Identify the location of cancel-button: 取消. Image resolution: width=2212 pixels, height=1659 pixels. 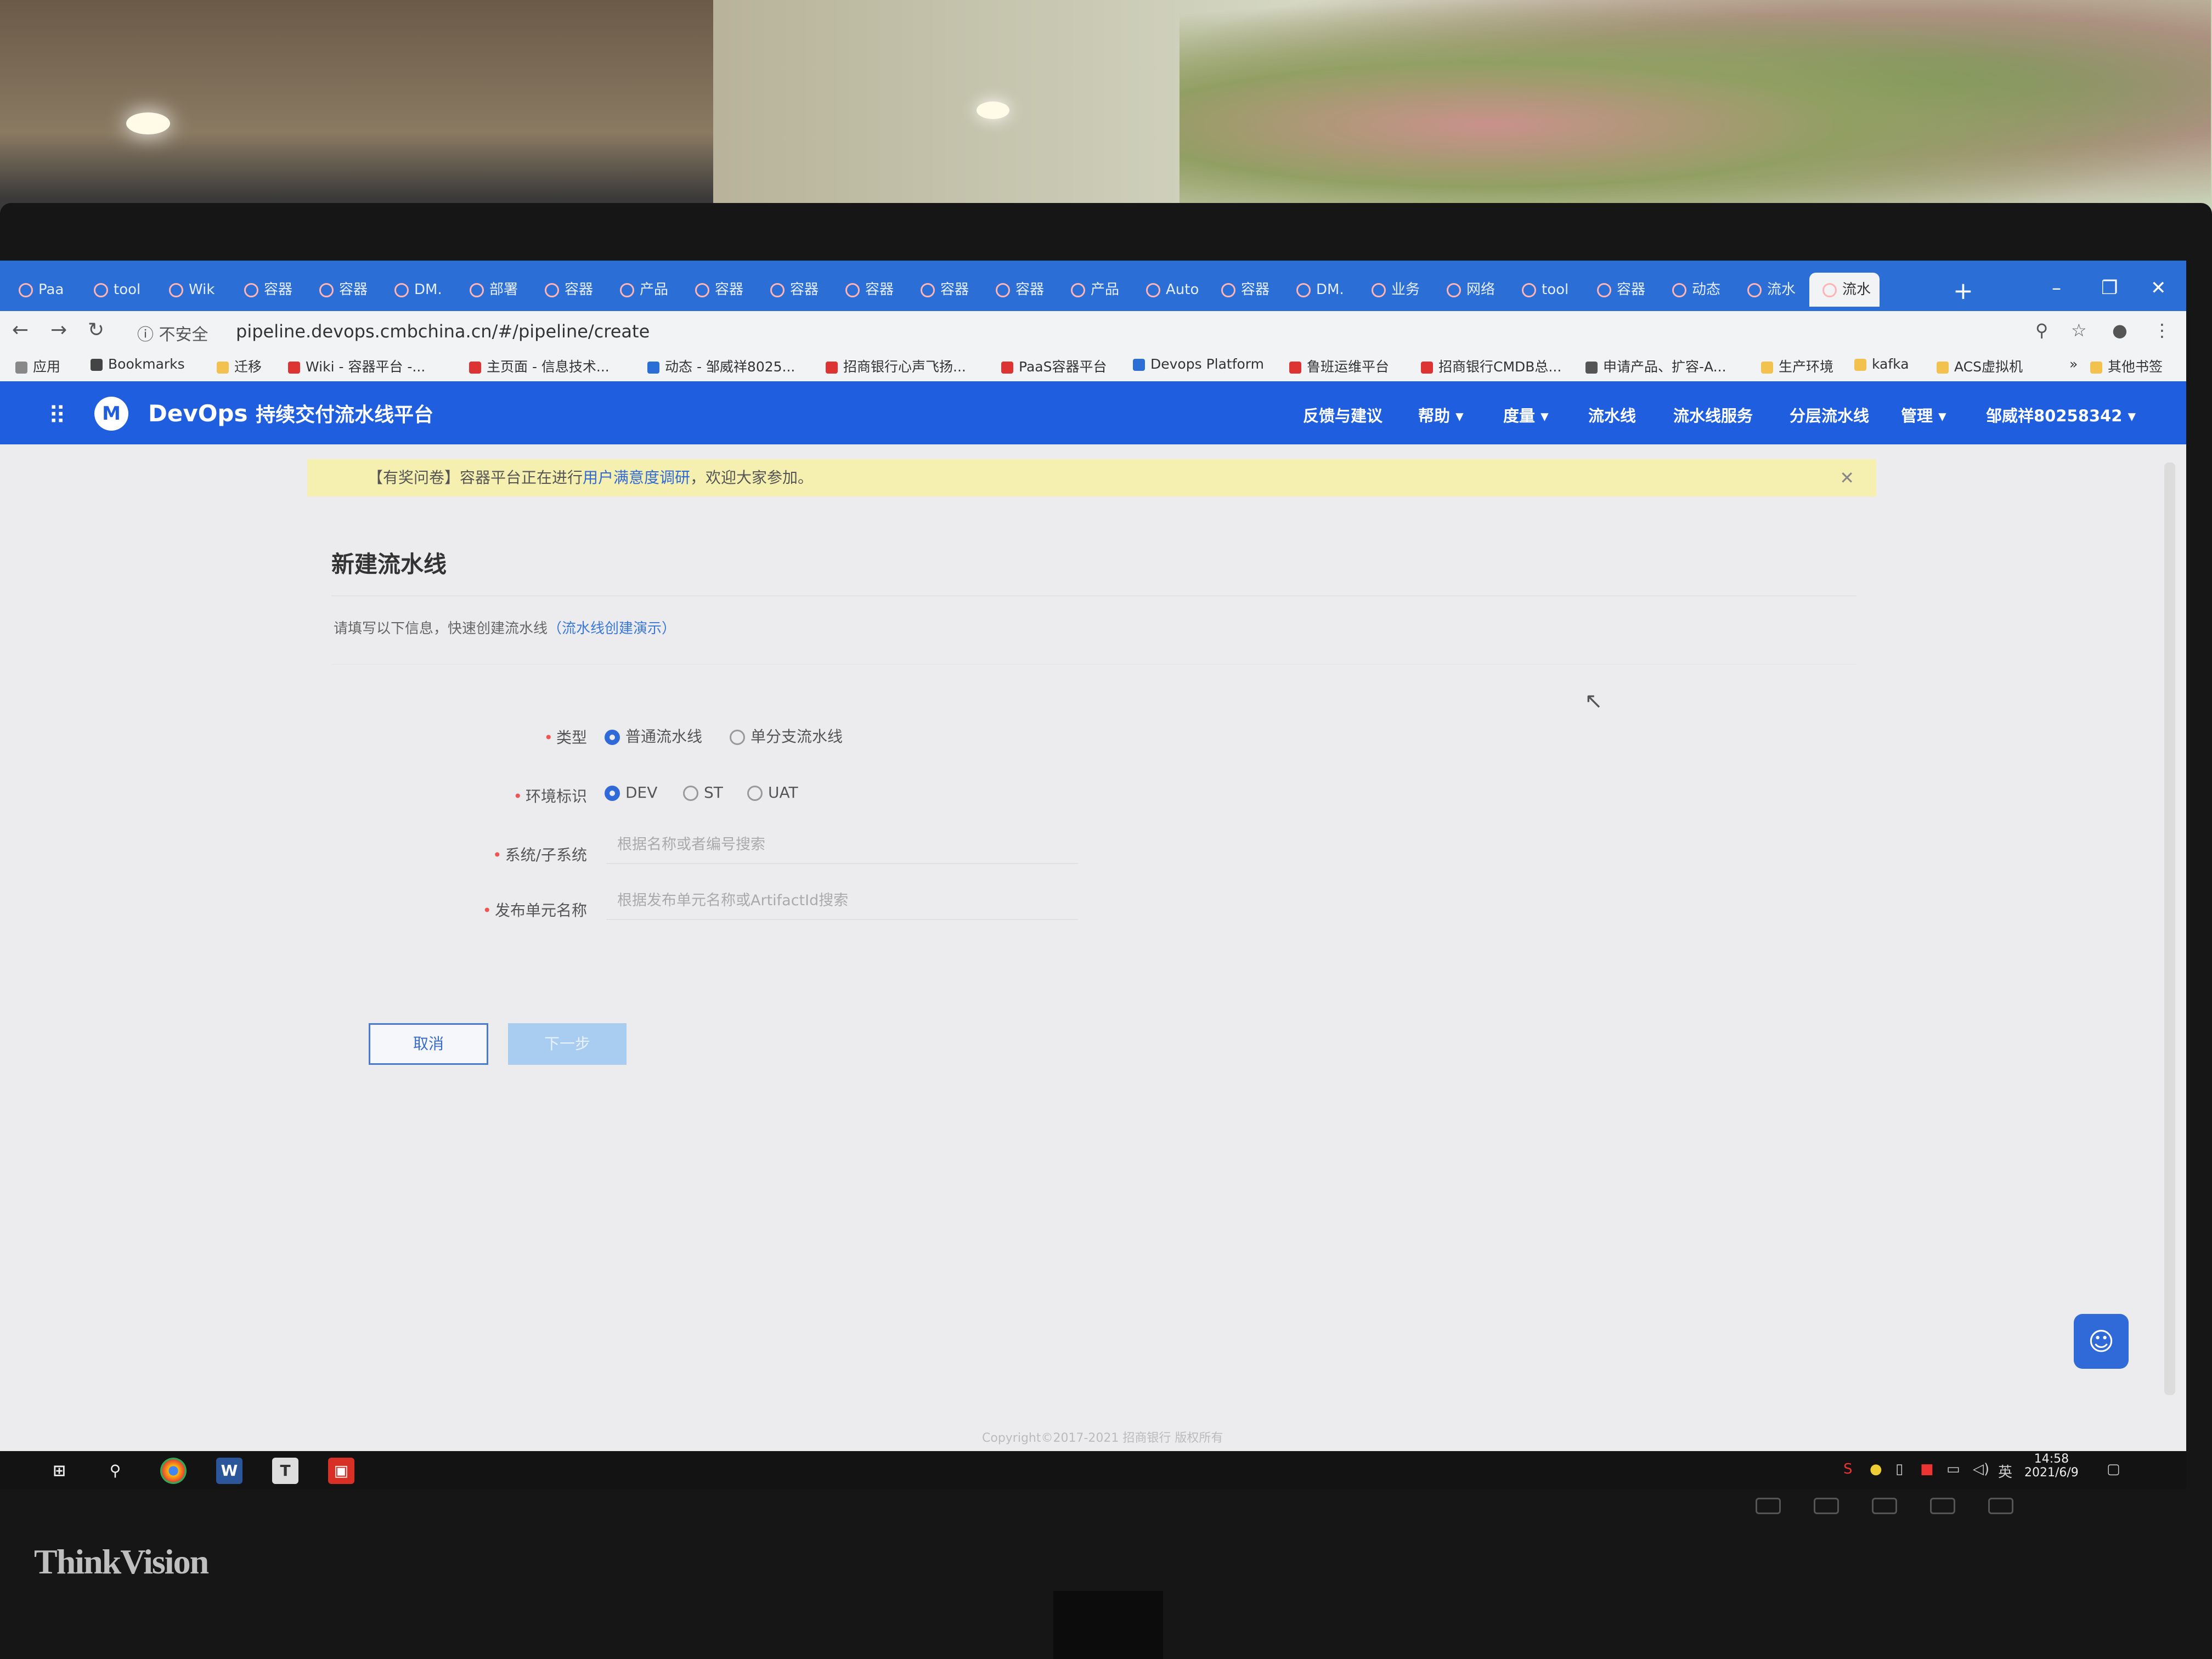
(429, 1044).